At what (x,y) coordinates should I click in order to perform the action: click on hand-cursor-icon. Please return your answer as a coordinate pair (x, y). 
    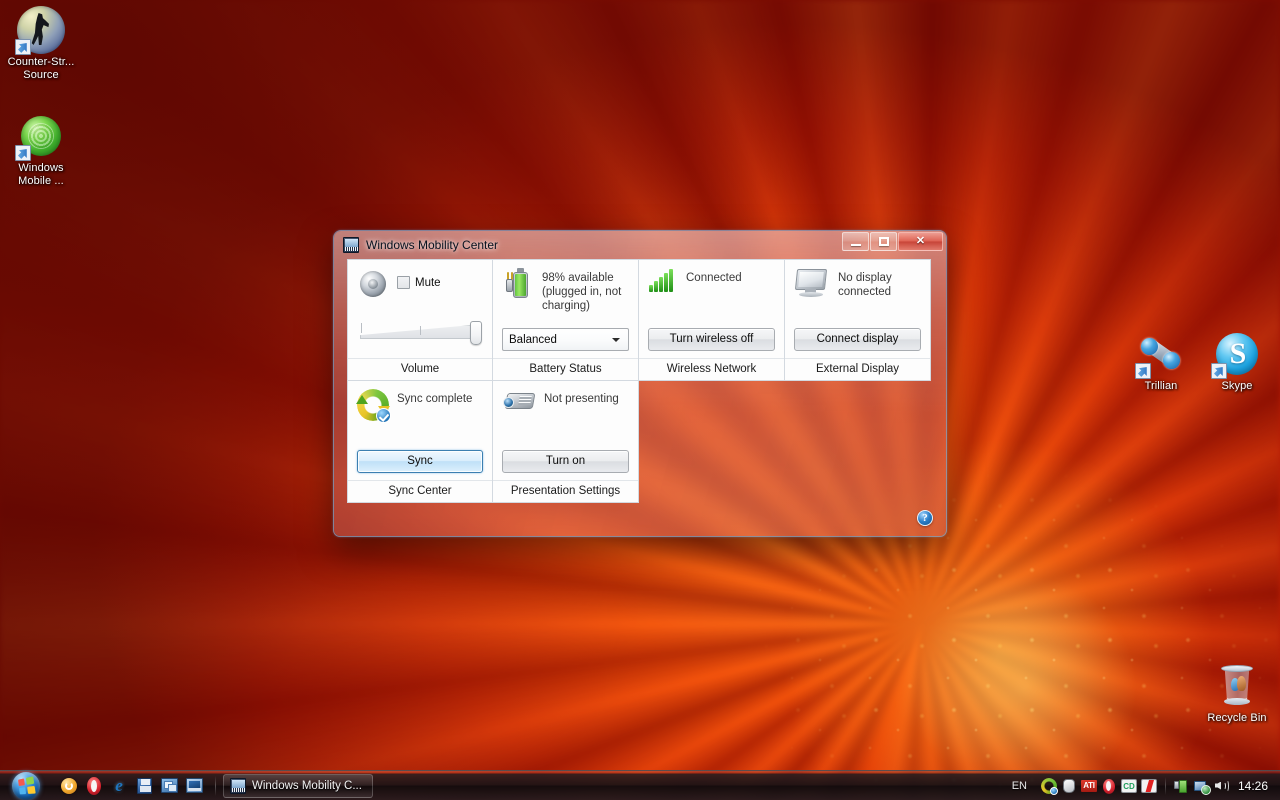
    Looking at the image, I should click on (1068, 785).